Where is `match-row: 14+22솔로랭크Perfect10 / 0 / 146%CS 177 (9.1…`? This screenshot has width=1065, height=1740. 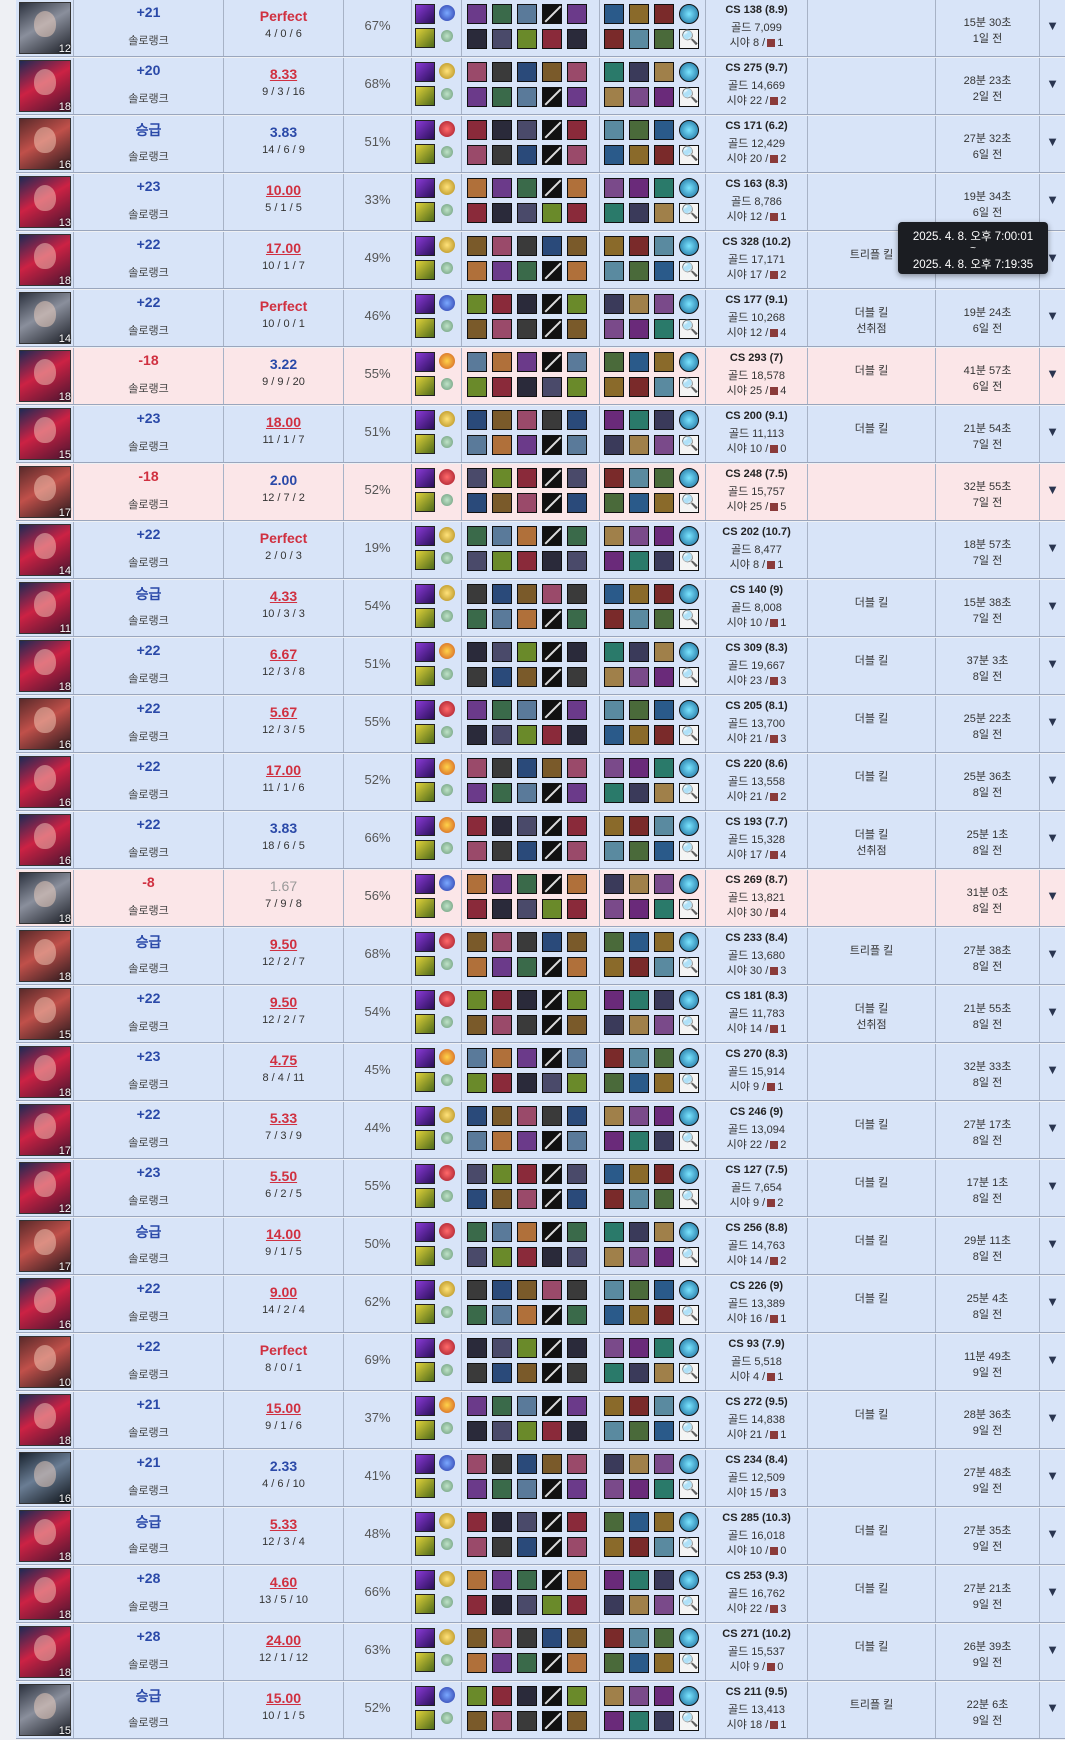 match-row: 14+22솔로랭크Perfect10 / 0 / 146%CS 177 (9.1… is located at coordinates (540, 318).